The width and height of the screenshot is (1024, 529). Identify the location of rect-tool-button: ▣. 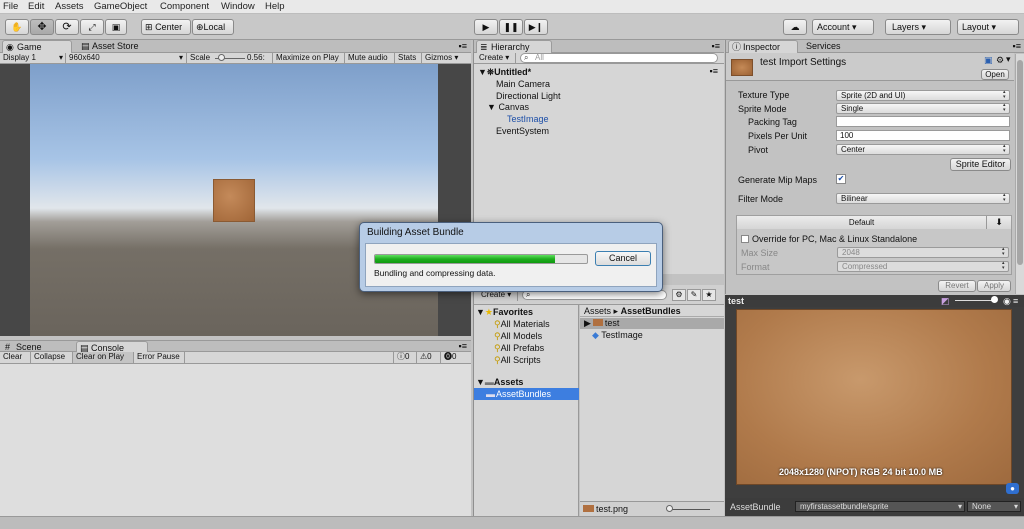
(116, 27).